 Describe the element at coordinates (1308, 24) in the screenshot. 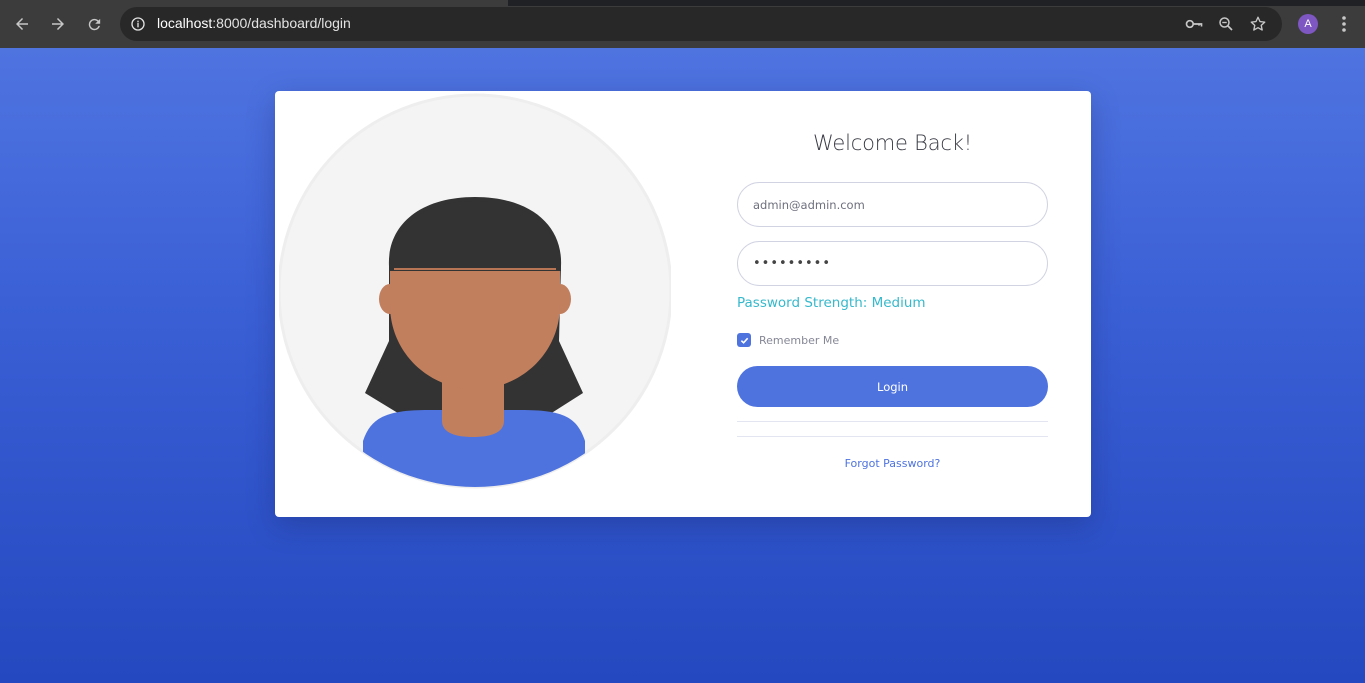

I see `profile-avatar: A` at that location.